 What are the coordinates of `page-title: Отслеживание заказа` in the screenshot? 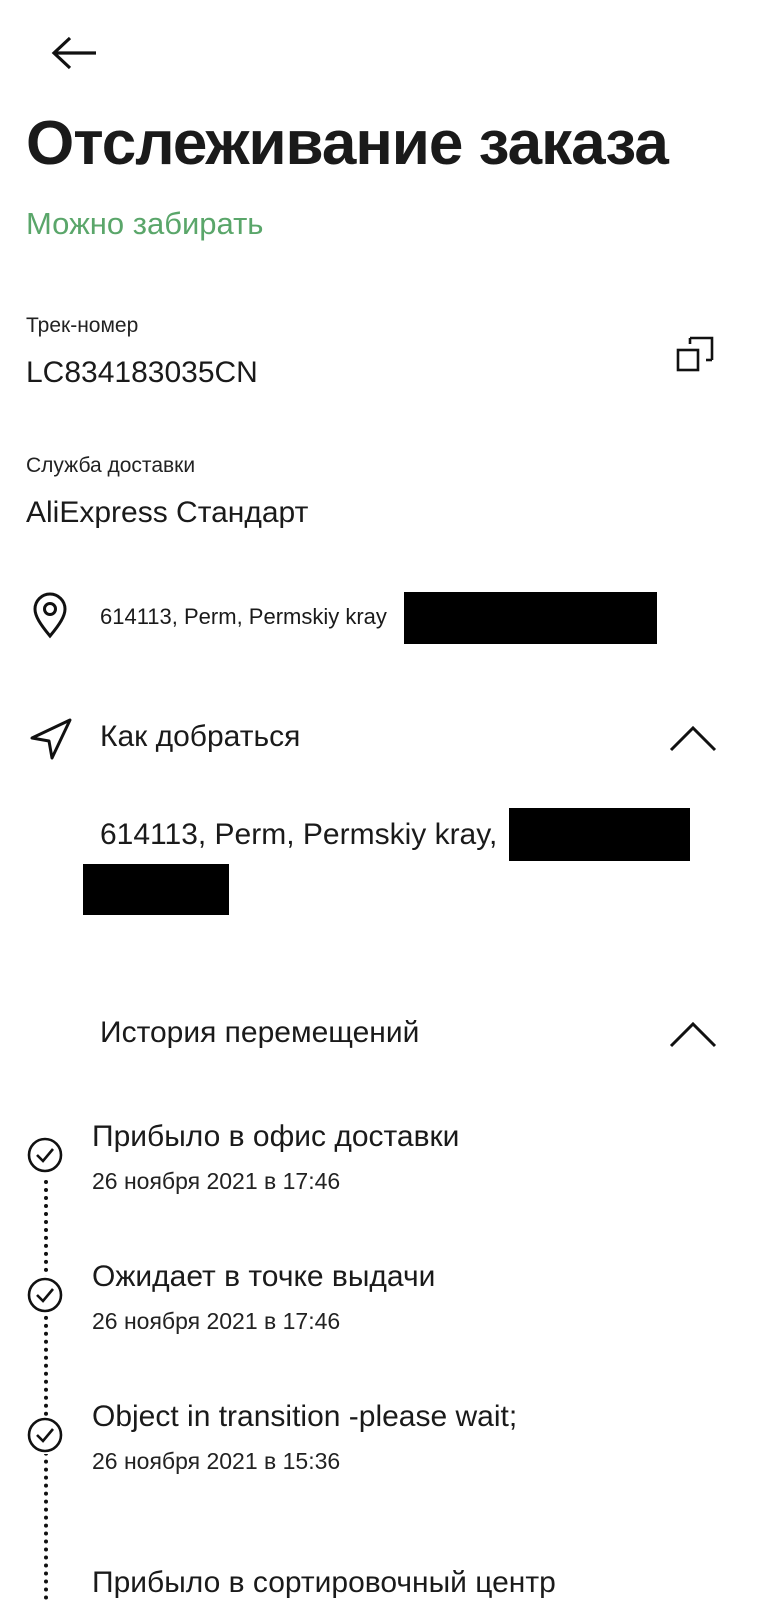 It's located at (347, 143).